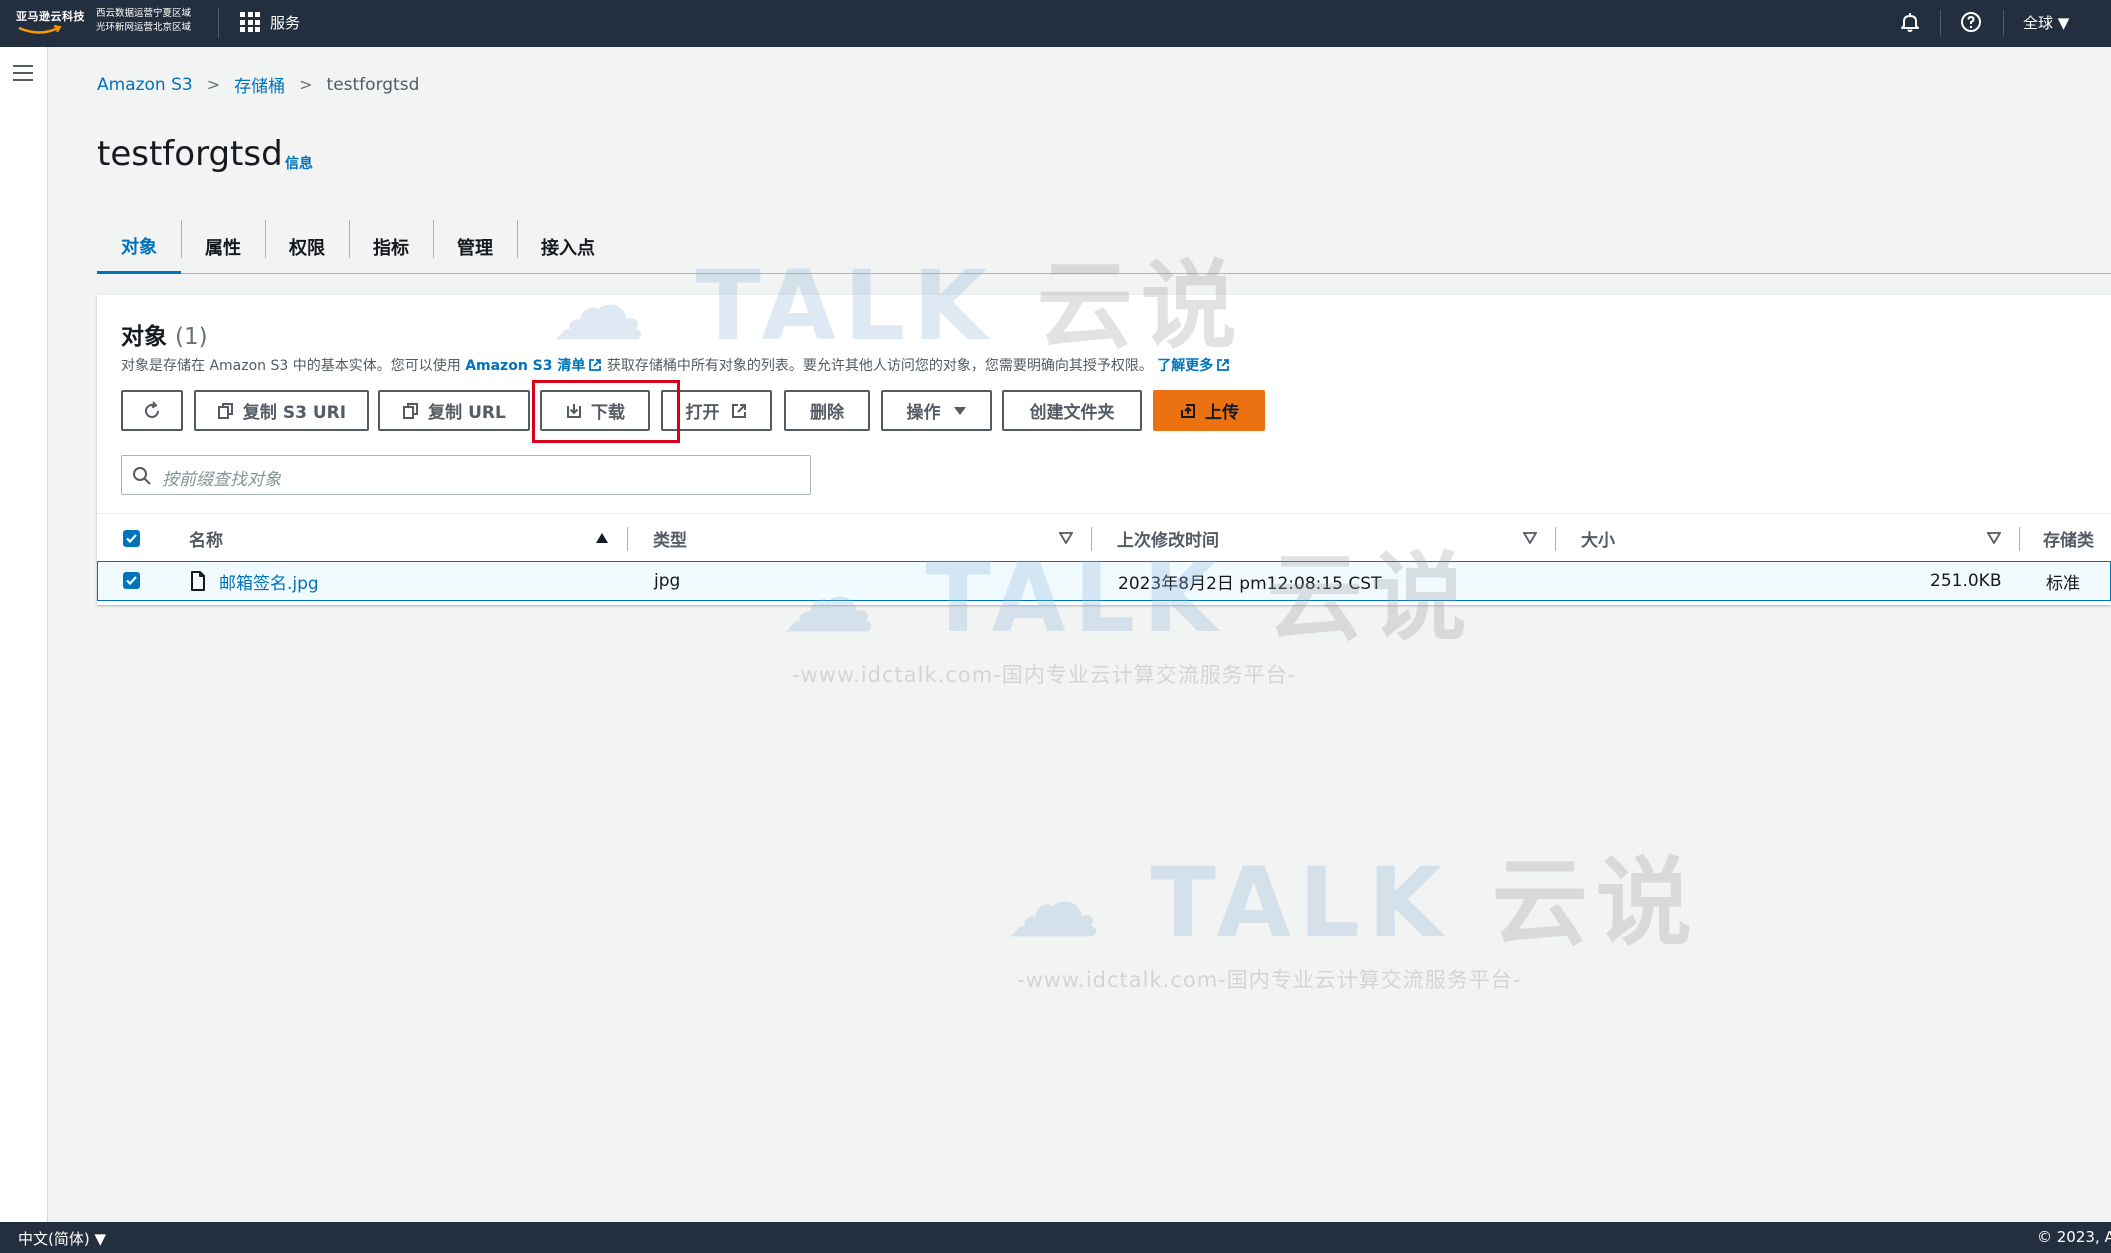  What do you see at coordinates (221, 480) in the screenshot?
I see `search-placeholder: 按前缀查找对象` at bounding box center [221, 480].